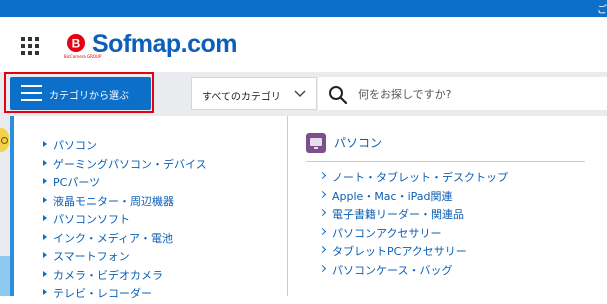 The image size is (607, 304). Describe the element at coordinates (31, 93) in the screenshot. I see `hamburger-icon` at that location.